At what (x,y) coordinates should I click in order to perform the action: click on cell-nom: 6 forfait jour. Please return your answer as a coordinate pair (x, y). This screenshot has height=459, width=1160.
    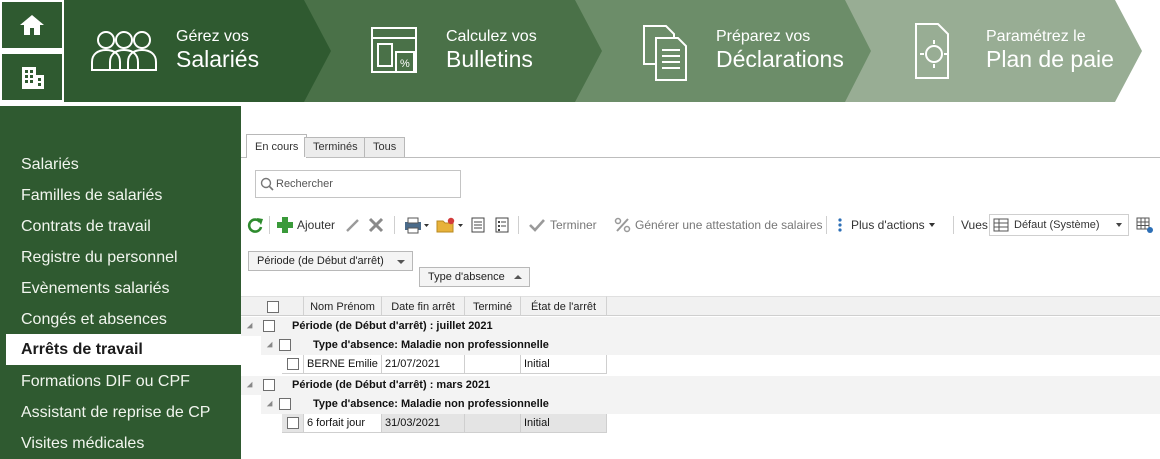
    Looking at the image, I should click on (343, 423).